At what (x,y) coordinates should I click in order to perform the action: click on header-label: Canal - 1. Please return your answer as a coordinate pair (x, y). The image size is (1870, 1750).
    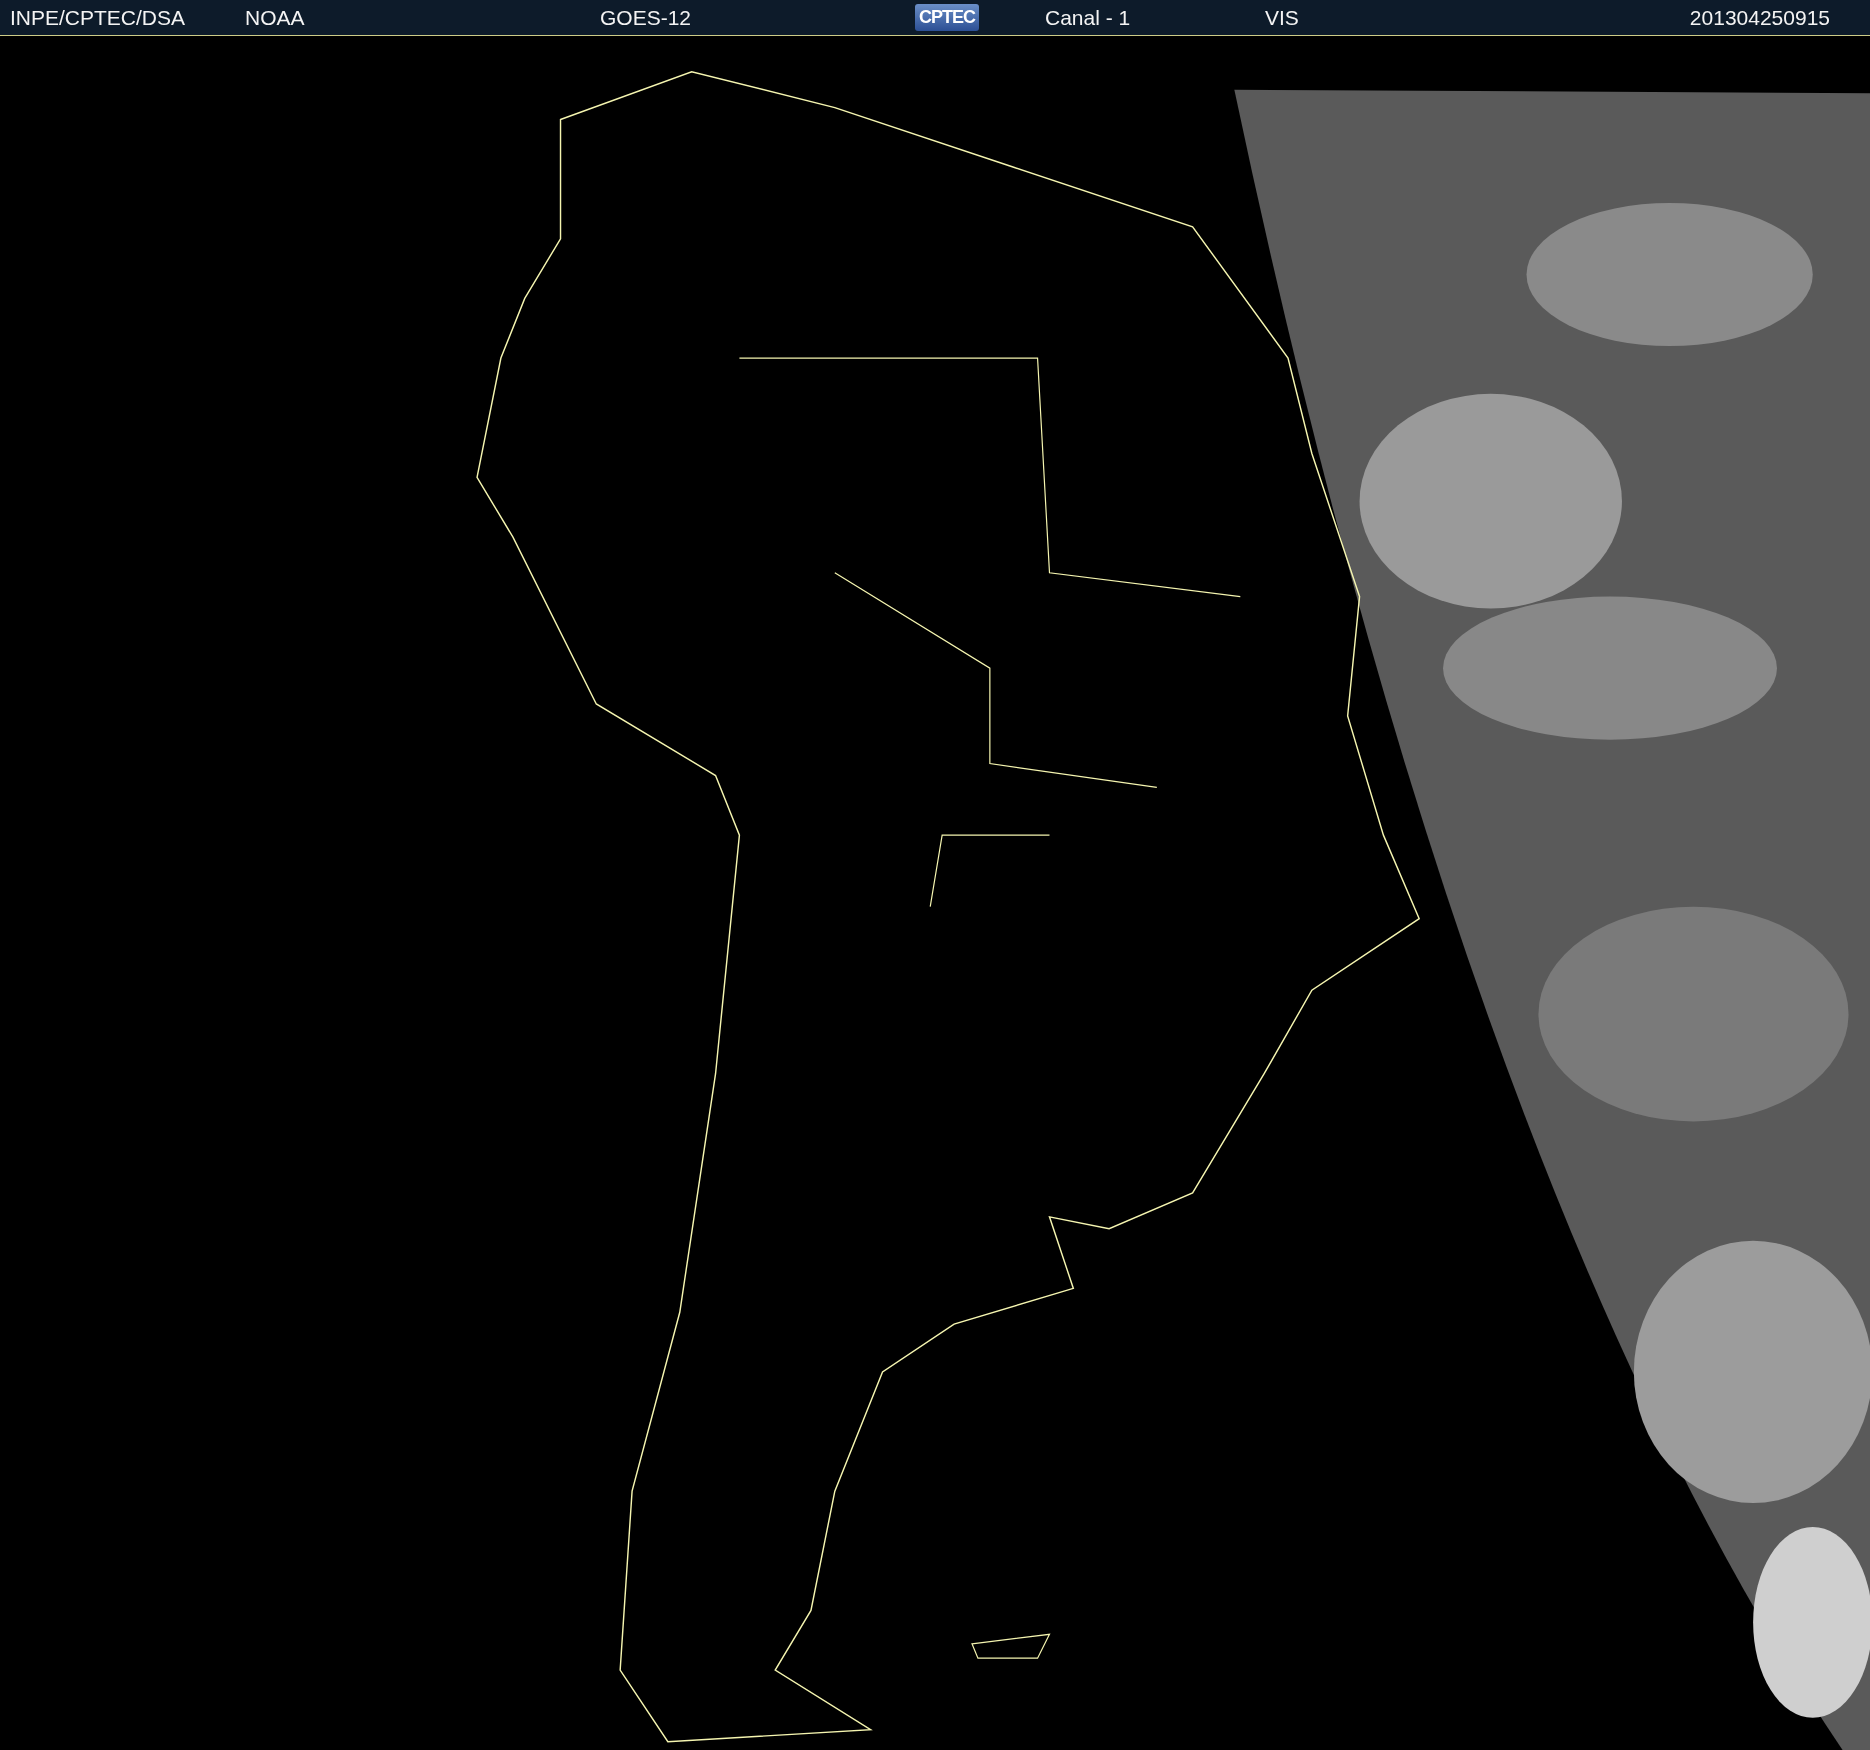
    Looking at the image, I should click on (1088, 17).